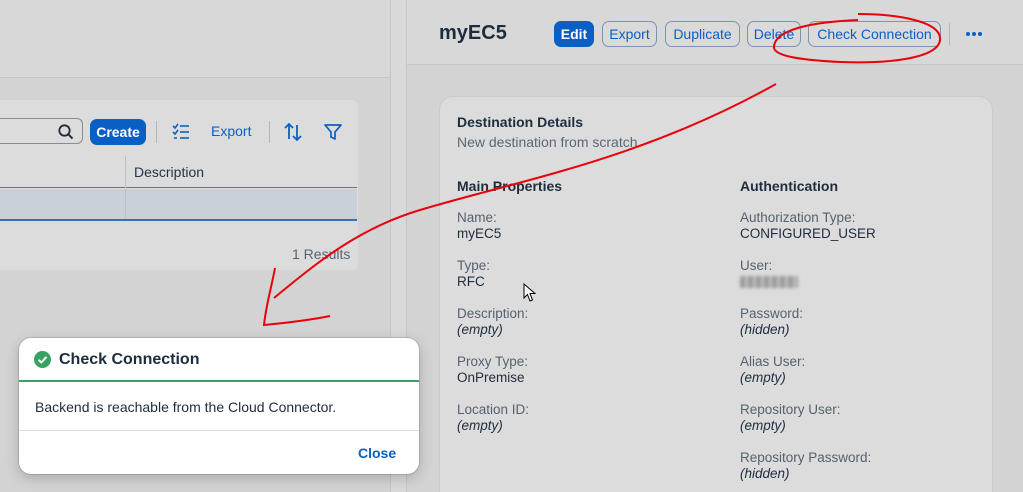  Describe the element at coordinates (66, 132) in the screenshot. I see `search-icon` at that location.